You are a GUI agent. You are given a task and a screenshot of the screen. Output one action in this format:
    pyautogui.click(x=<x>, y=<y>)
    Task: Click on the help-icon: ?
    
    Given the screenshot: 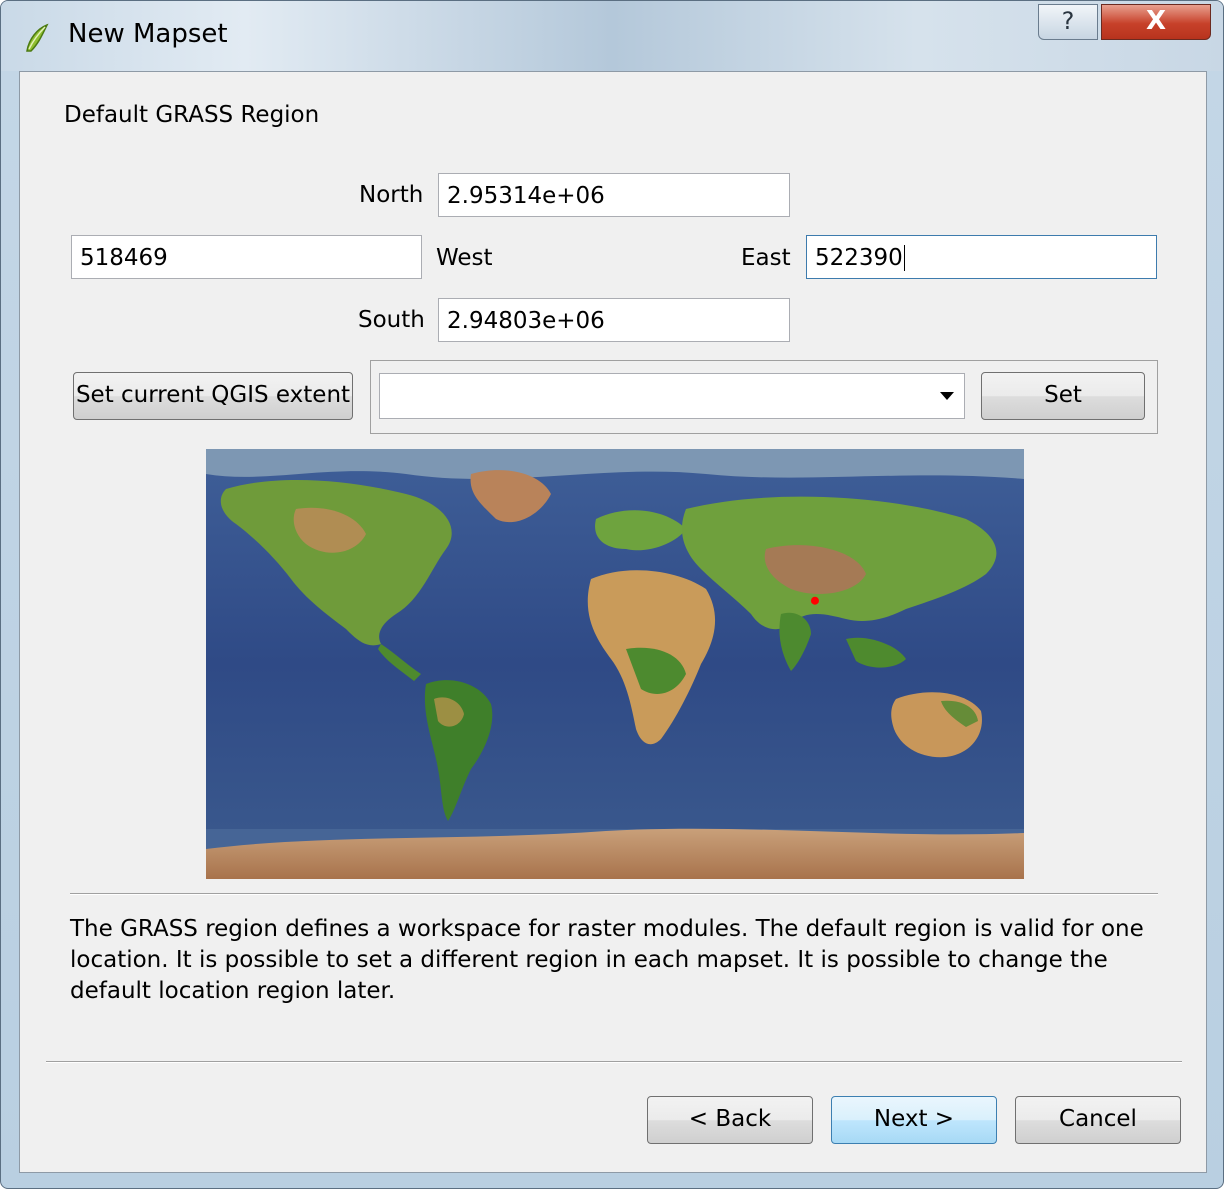 What is the action you would take?
    pyautogui.click(x=1068, y=21)
    